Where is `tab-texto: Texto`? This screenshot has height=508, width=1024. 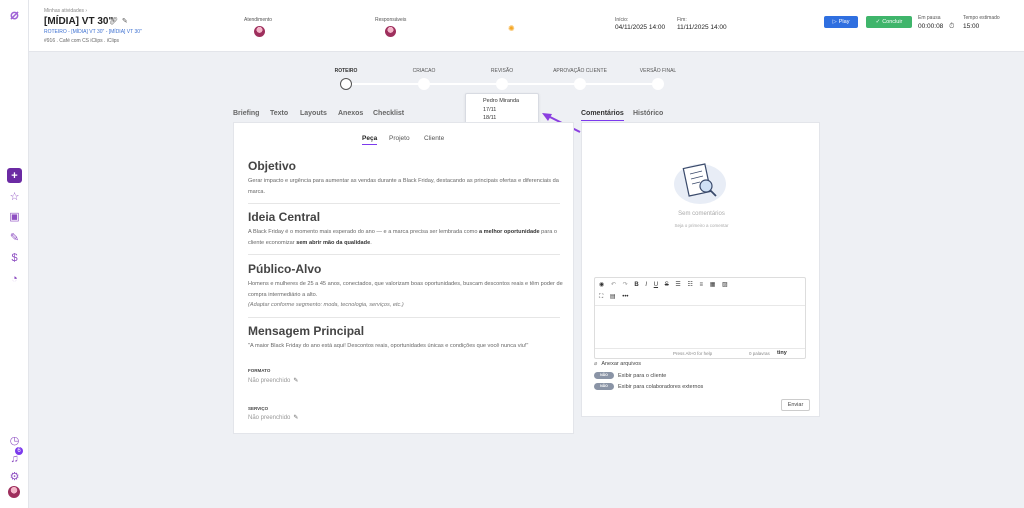 tab-texto: Texto is located at coordinates (279, 113).